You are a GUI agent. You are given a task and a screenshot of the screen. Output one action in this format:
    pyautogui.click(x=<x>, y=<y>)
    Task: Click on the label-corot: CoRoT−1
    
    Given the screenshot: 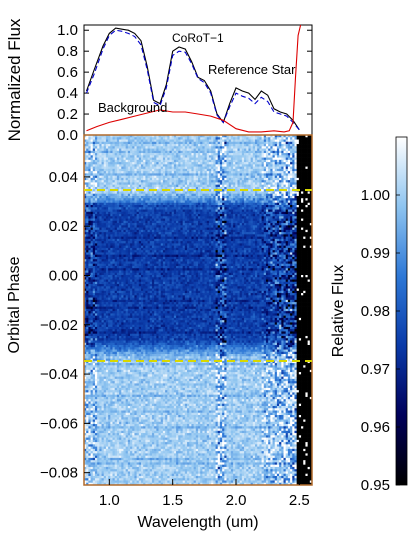 What is the action you would take?
    pyautogui.click(x=198, y=38)
    